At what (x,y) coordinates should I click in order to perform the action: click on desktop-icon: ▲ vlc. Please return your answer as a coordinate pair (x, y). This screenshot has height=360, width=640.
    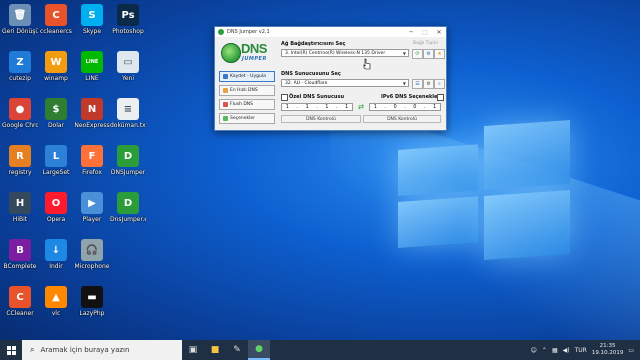
    Looking at the image, I should click on (56, 301).